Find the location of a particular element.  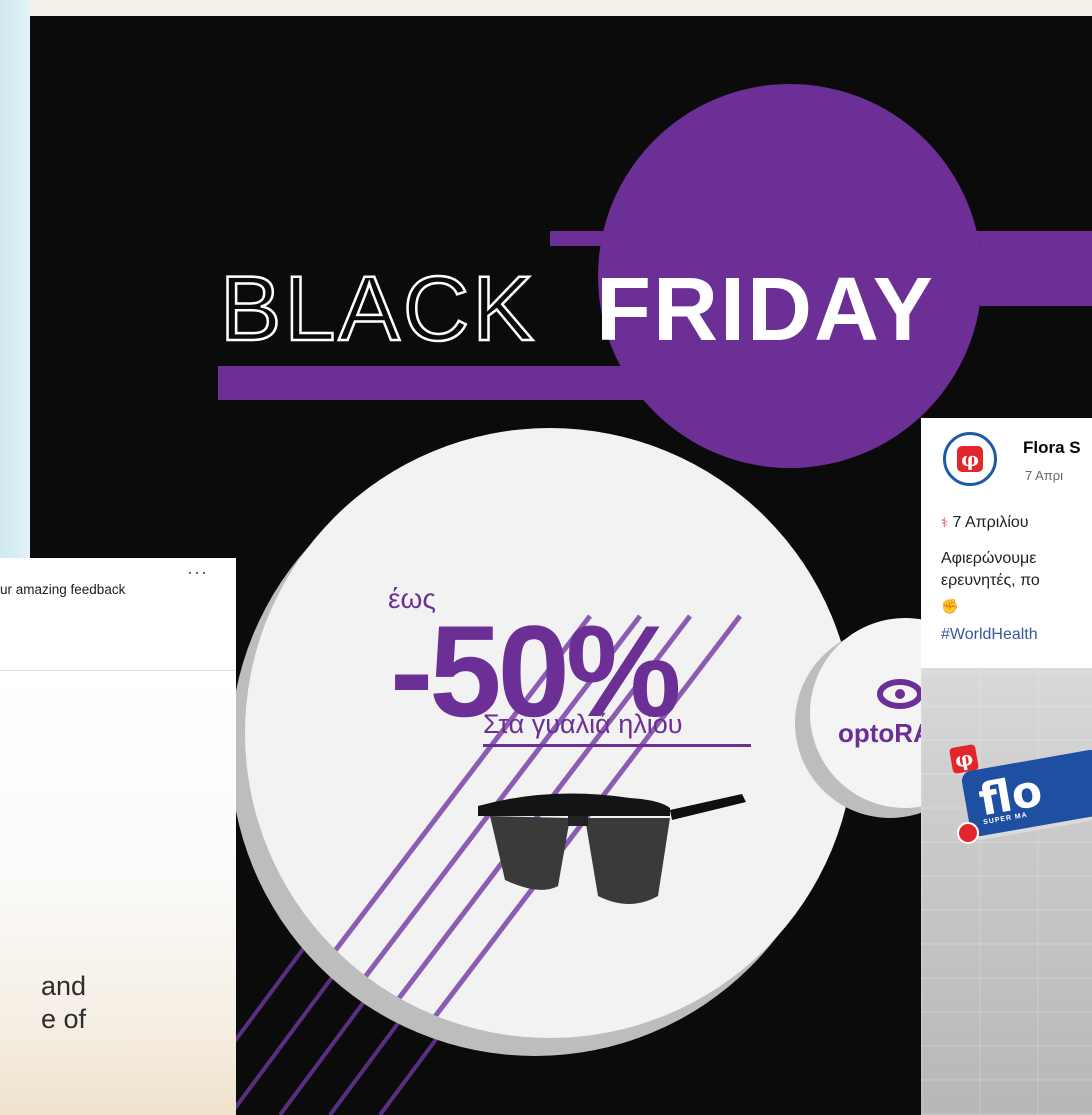

hashtag-link: #WorldHealth is located at coordinates (989, 635).